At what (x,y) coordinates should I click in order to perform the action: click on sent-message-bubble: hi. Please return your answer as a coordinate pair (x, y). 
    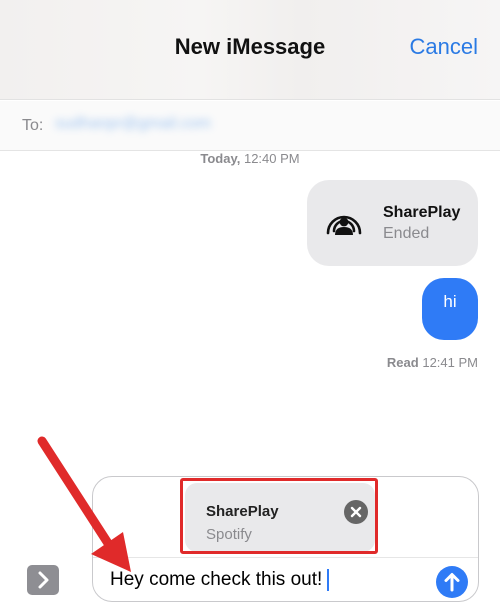
    Looking at the image, I should click on (450, 309).